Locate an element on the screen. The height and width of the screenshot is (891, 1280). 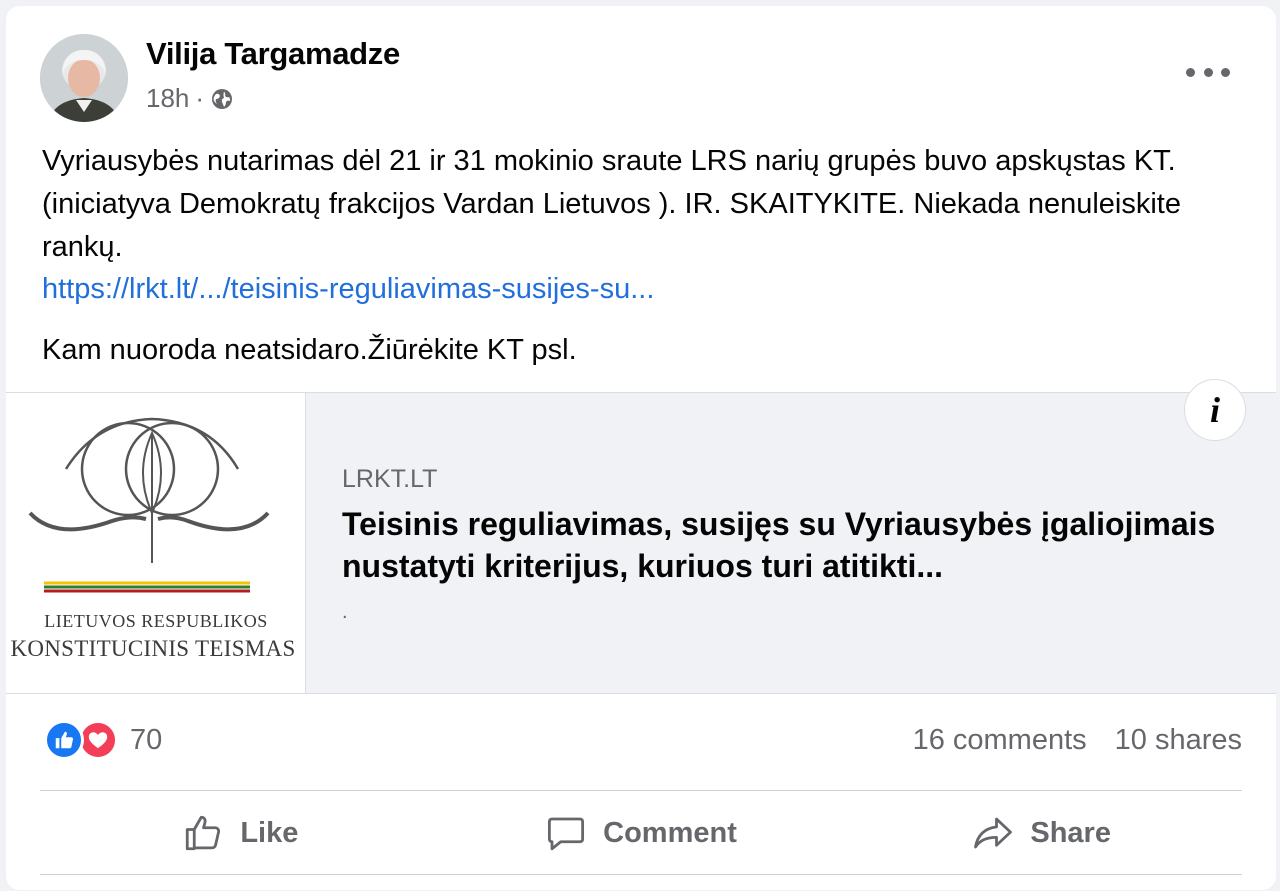
info-icon: i is located at coordinates (1215, 410).